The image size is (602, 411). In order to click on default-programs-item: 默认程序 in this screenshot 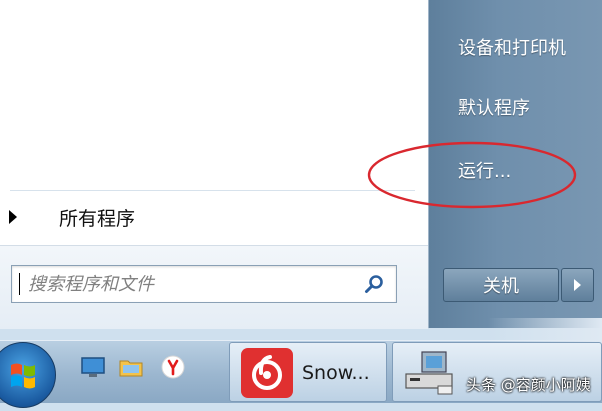, I will do `click(494, 107)`.